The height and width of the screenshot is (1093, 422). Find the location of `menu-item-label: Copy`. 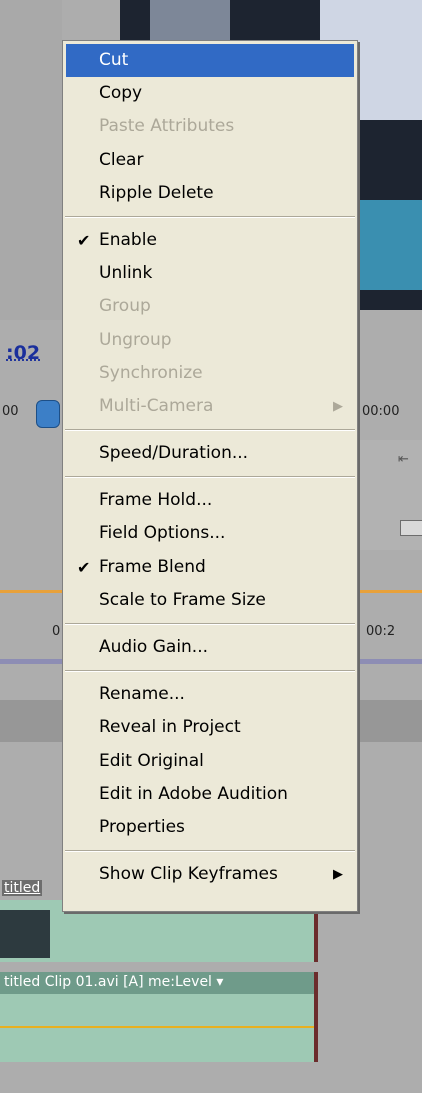

menu-item-label: Copy is located at coordinates (121, 93).